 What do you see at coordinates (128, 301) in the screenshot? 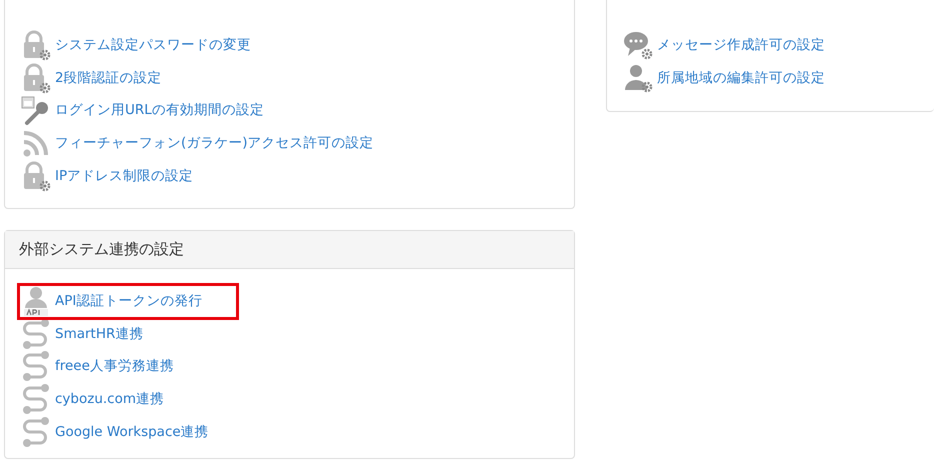
I see `settings-link: API認証トークンの発行` at bounding box center [128, 301].